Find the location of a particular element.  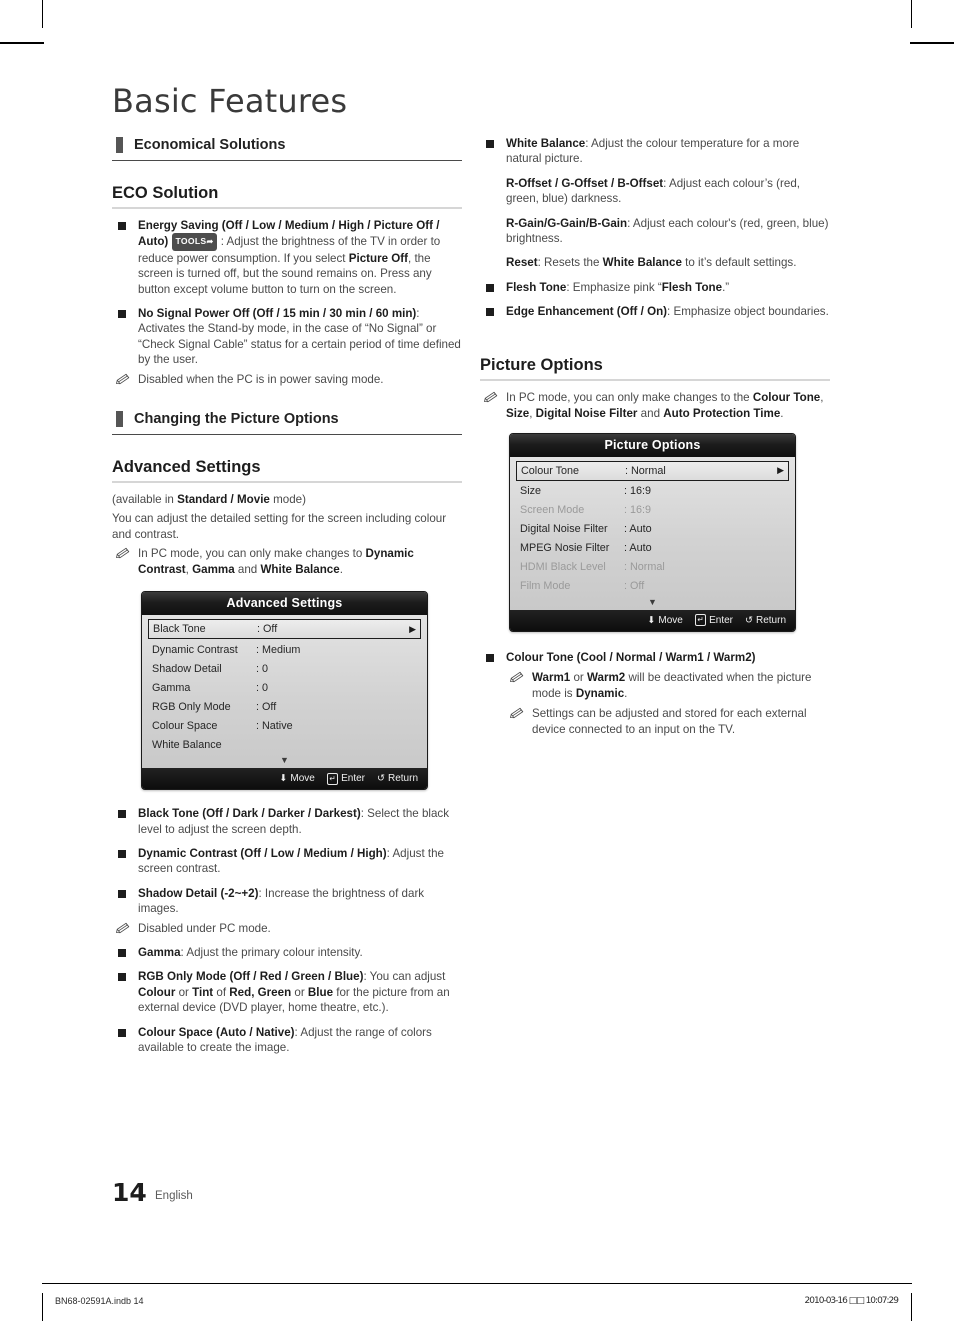

osd-row: White Balance is located at coordinates (284, 744).